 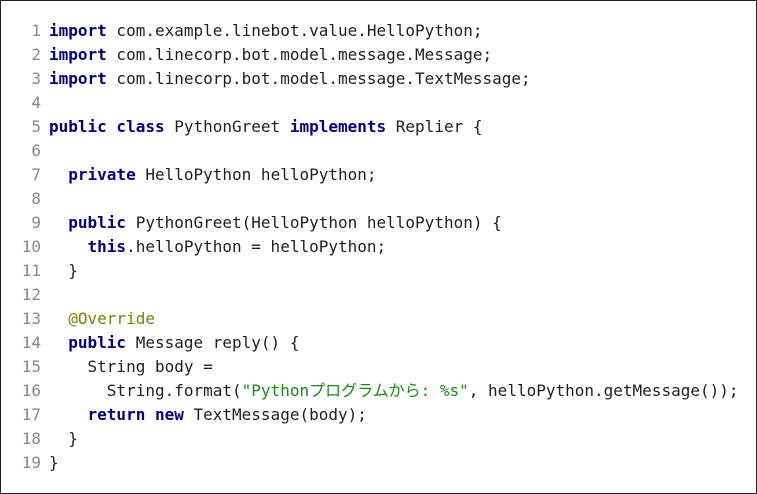 I want to click on code-text: this.helloPython = helloPython;, so click(x=214, y=247).